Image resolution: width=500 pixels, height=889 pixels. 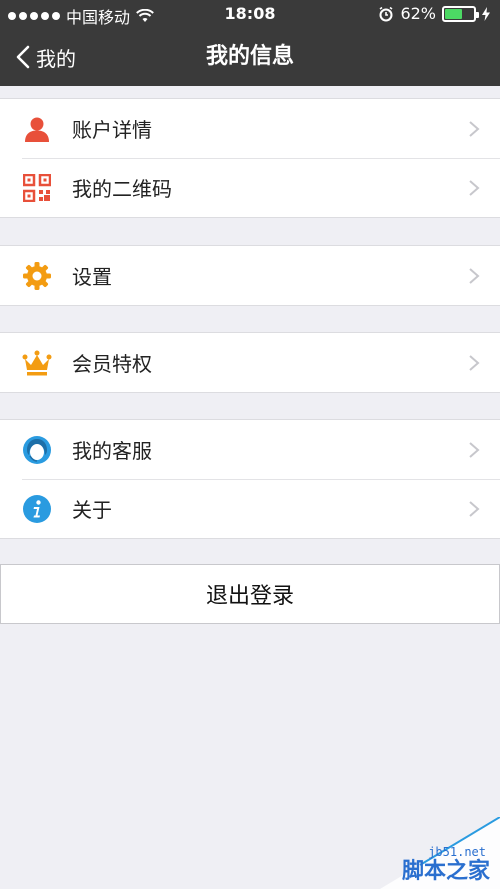 I want to click on menu-item-label: 会员特权, so click(x=112, y=364).